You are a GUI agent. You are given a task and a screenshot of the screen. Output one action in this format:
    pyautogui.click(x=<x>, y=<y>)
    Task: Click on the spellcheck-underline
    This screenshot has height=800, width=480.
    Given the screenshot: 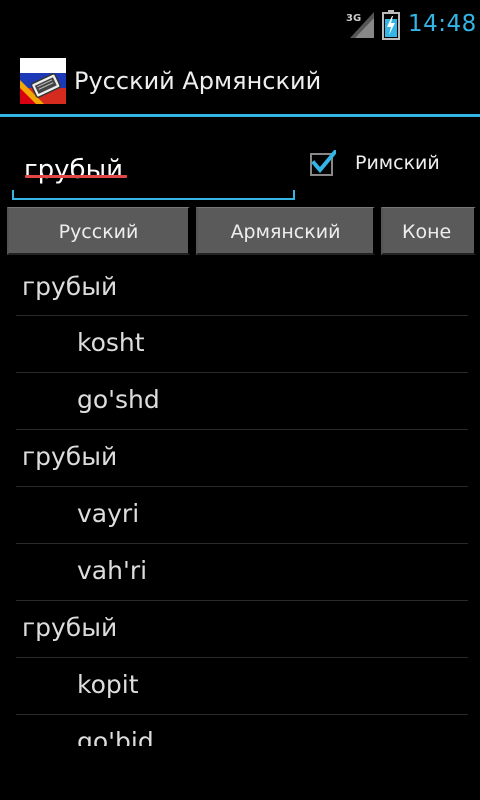 What is the action you would take?
    pyautogui.click(x=76, y=176)
    